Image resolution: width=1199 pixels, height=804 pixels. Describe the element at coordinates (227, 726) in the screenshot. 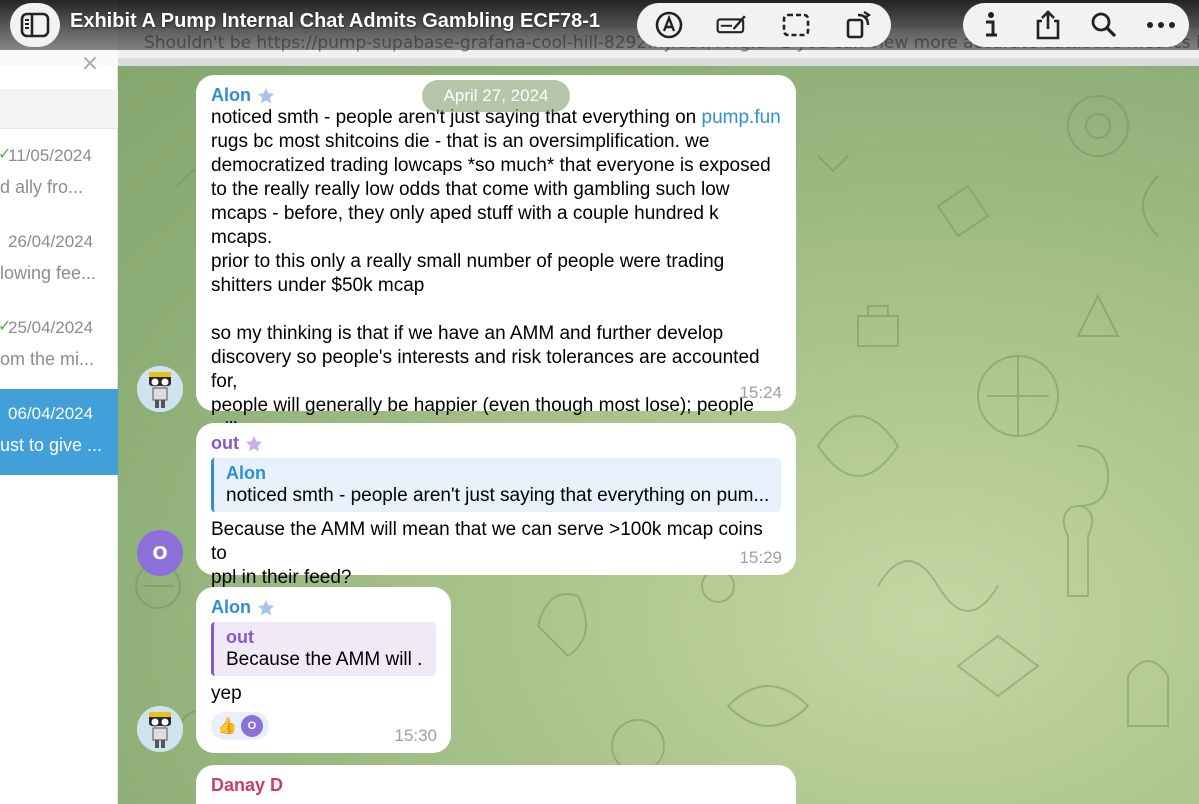

I see `thumbs-up-icon: 👍` at that location.